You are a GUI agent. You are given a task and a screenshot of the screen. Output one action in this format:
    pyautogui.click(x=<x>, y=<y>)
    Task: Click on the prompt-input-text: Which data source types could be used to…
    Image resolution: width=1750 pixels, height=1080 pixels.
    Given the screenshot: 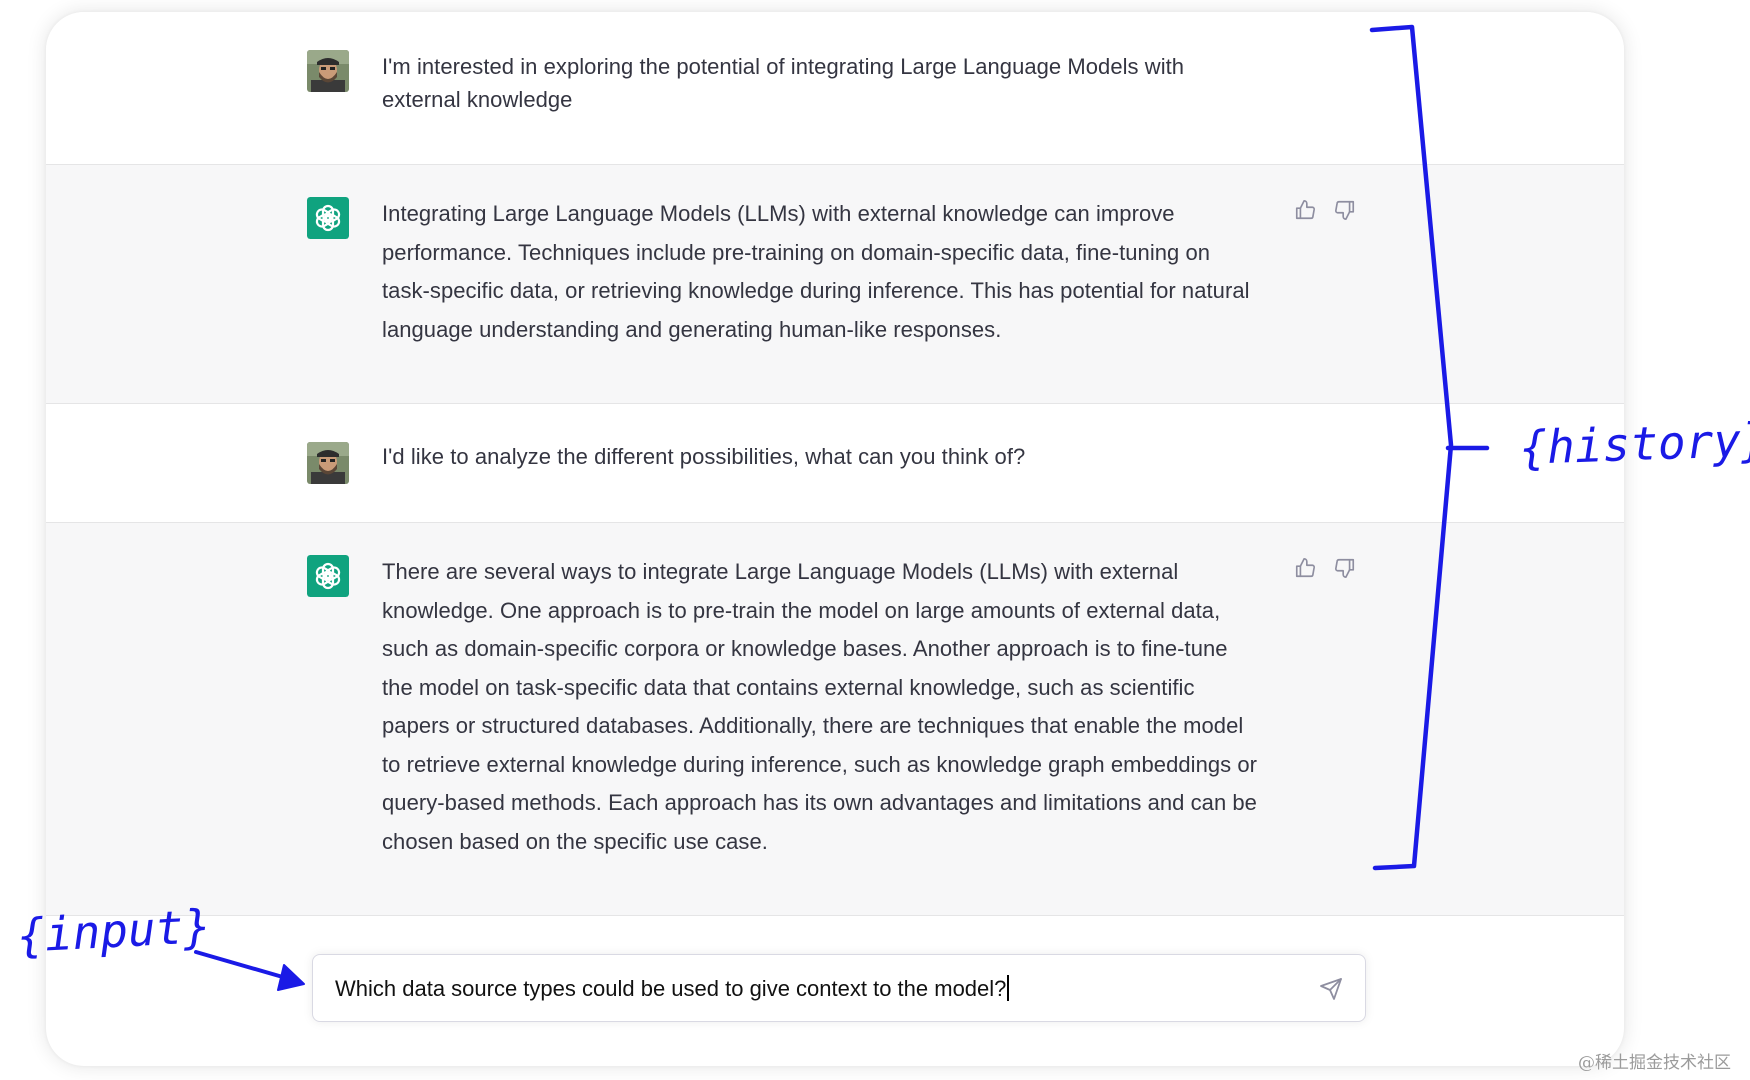 What is the action you would take?
    pyautogui.click(x=672, y=988)
    